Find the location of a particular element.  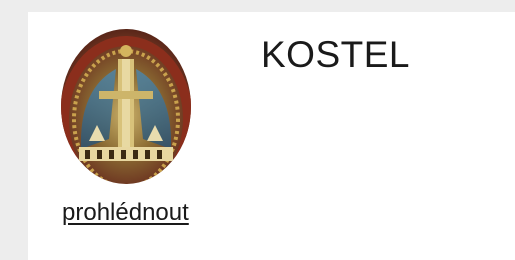

page-title: KOSTEL is located at coordinates (335, 54).